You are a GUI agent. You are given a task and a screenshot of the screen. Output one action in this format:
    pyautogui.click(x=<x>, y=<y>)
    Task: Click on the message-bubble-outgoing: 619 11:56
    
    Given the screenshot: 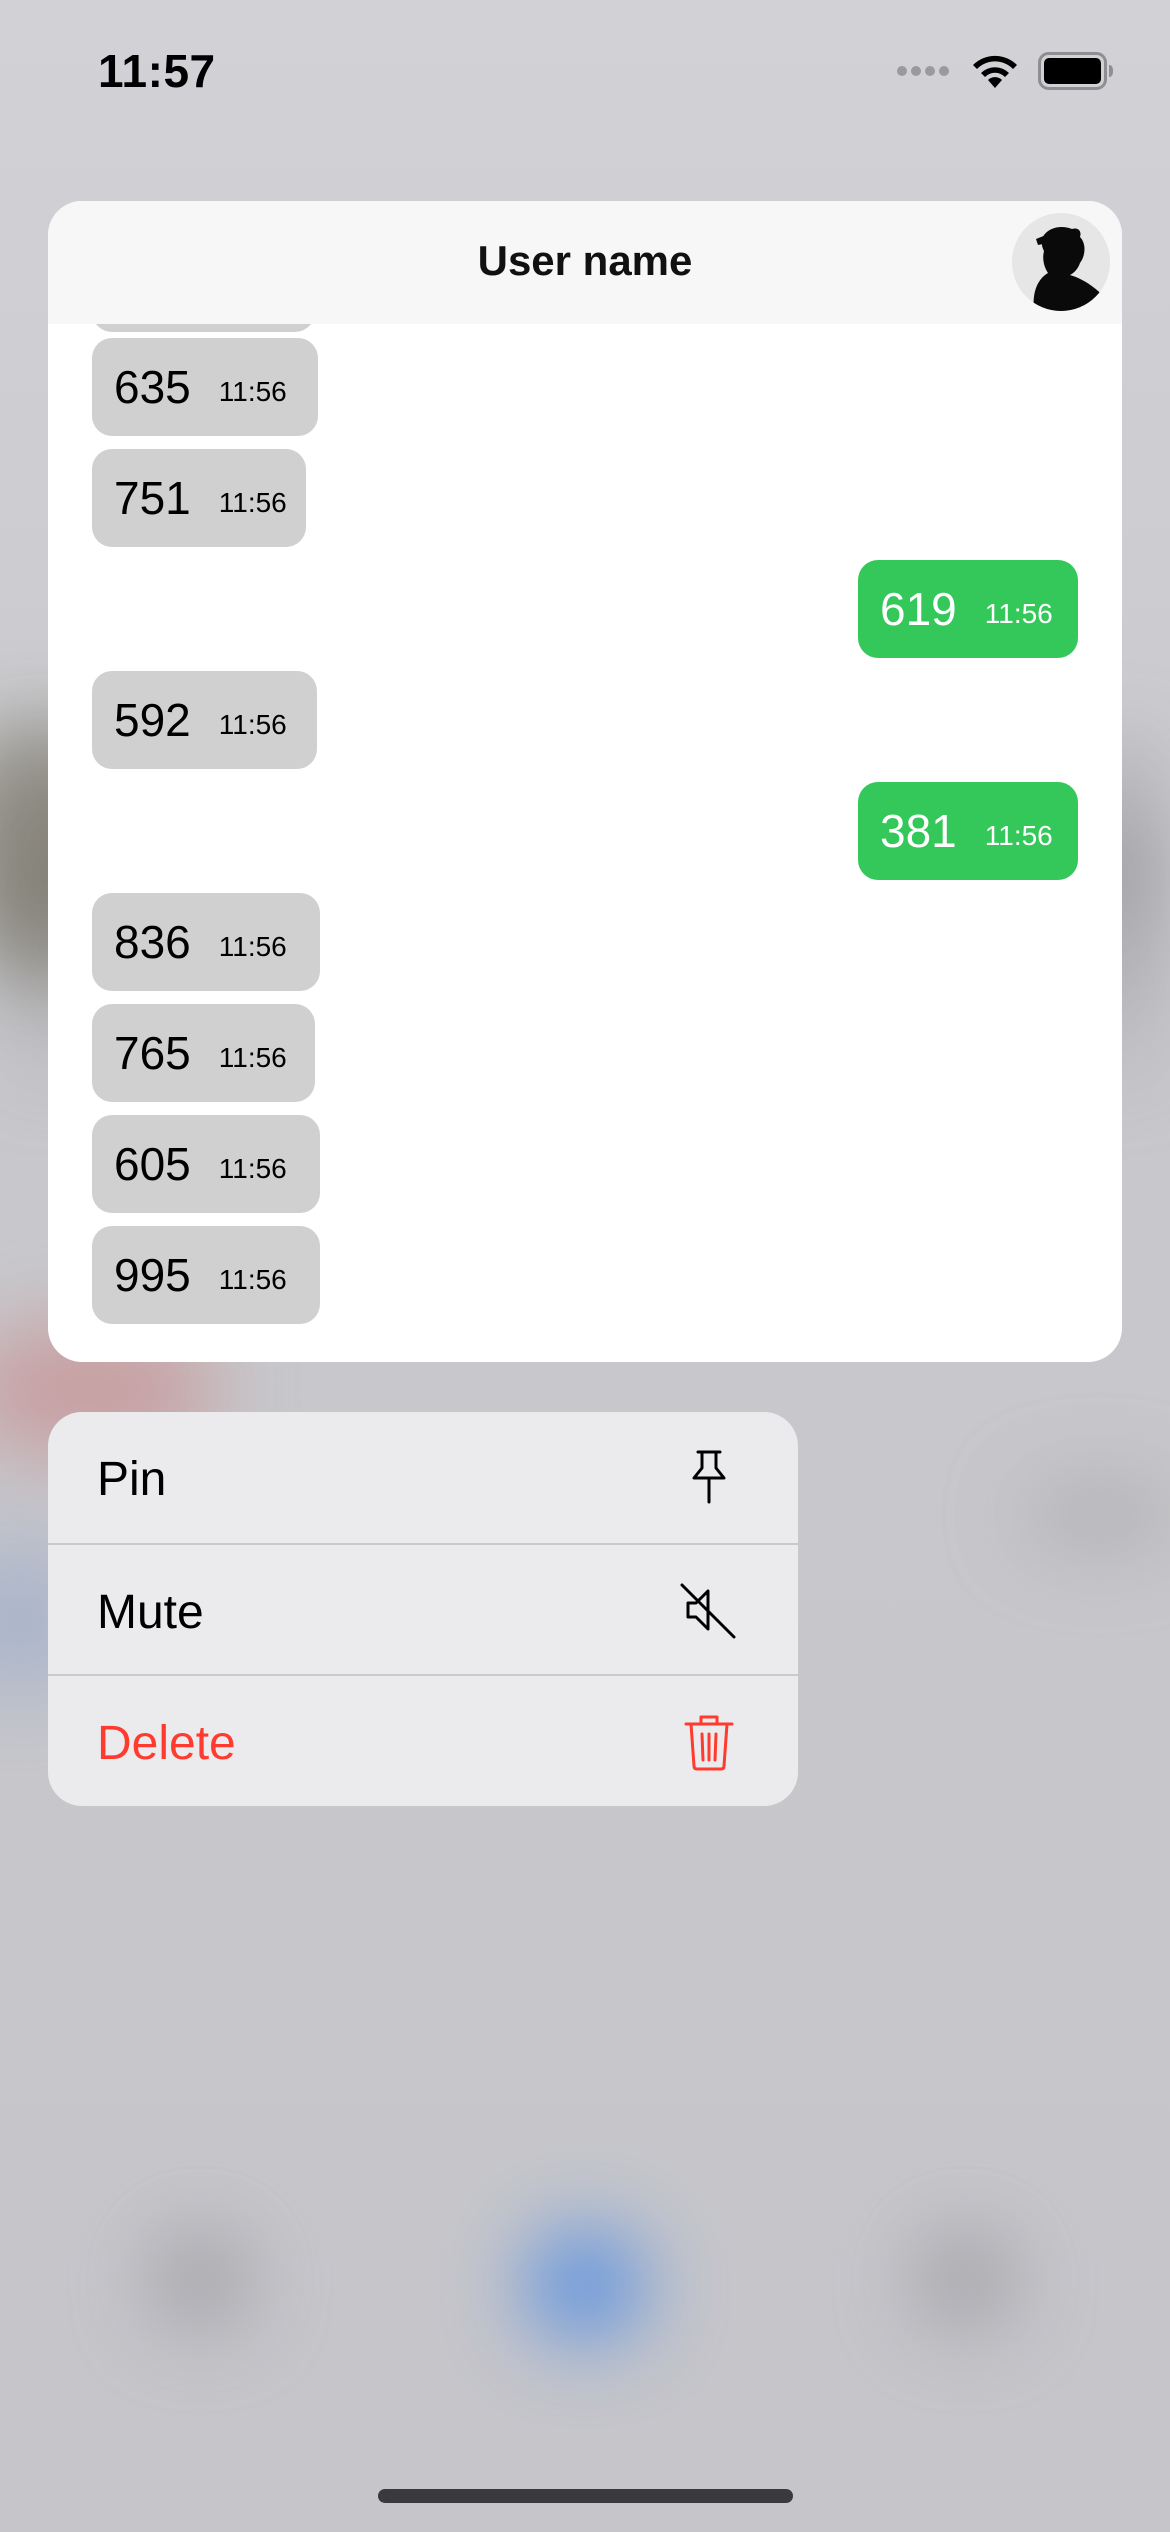 What is the action you would take?
    pyautogui.click(x=968, y=609)
    